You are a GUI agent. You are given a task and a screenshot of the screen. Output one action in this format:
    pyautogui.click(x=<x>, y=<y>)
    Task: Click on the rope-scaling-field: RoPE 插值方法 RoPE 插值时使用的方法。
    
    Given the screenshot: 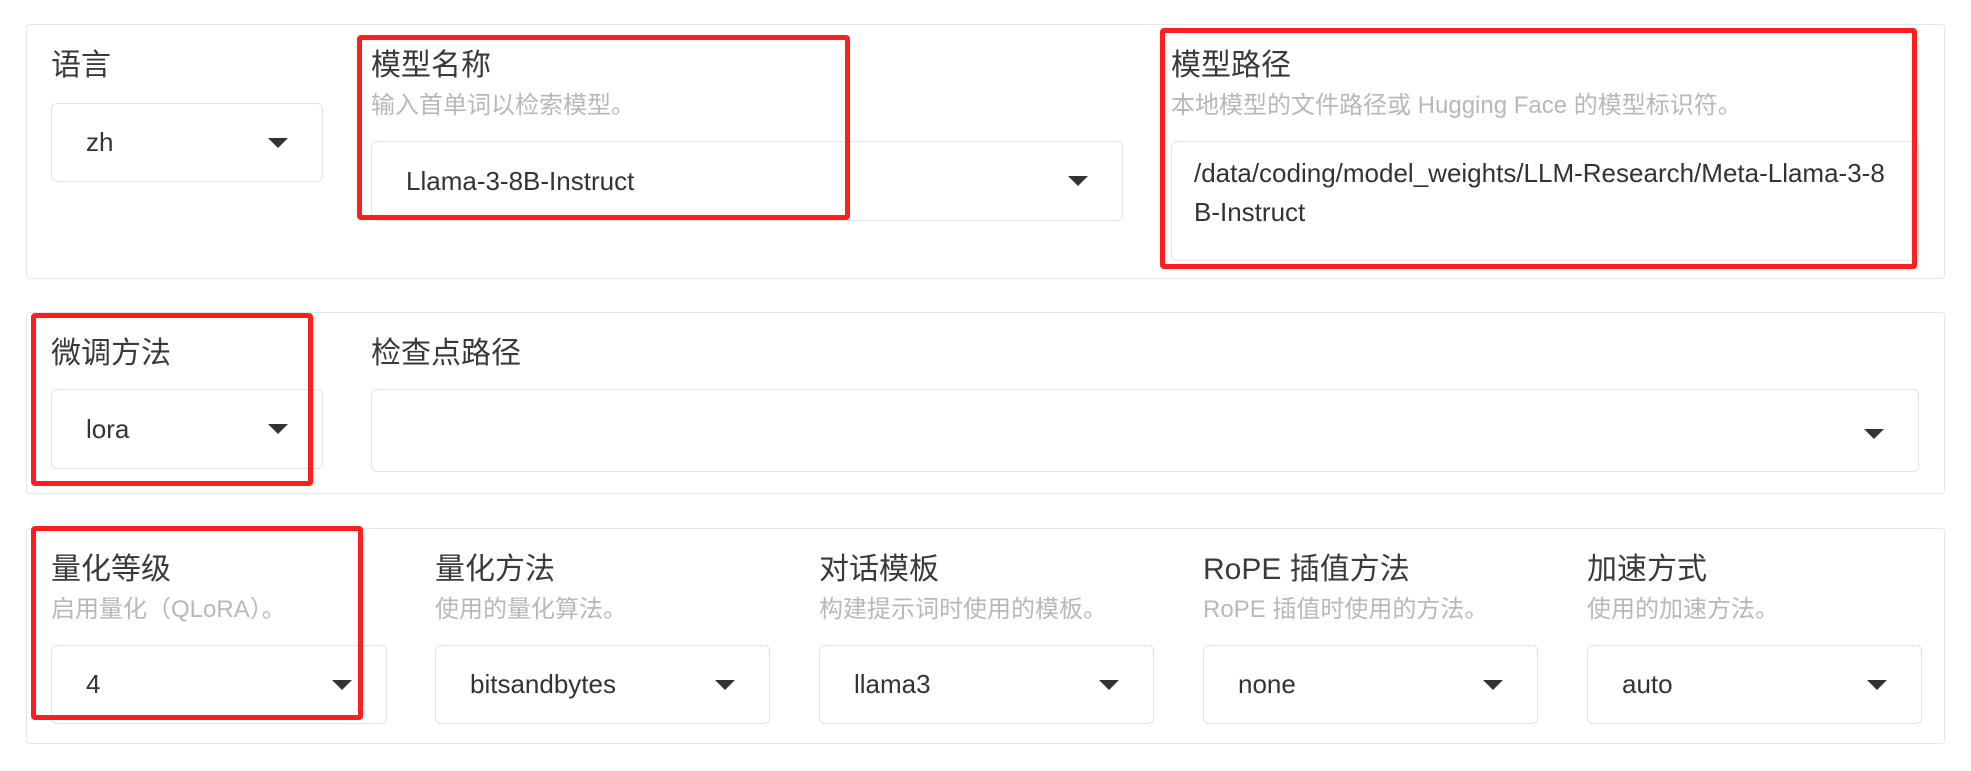 What is the action you would take?
    pyautogui.click(x=1345, y=588)
    